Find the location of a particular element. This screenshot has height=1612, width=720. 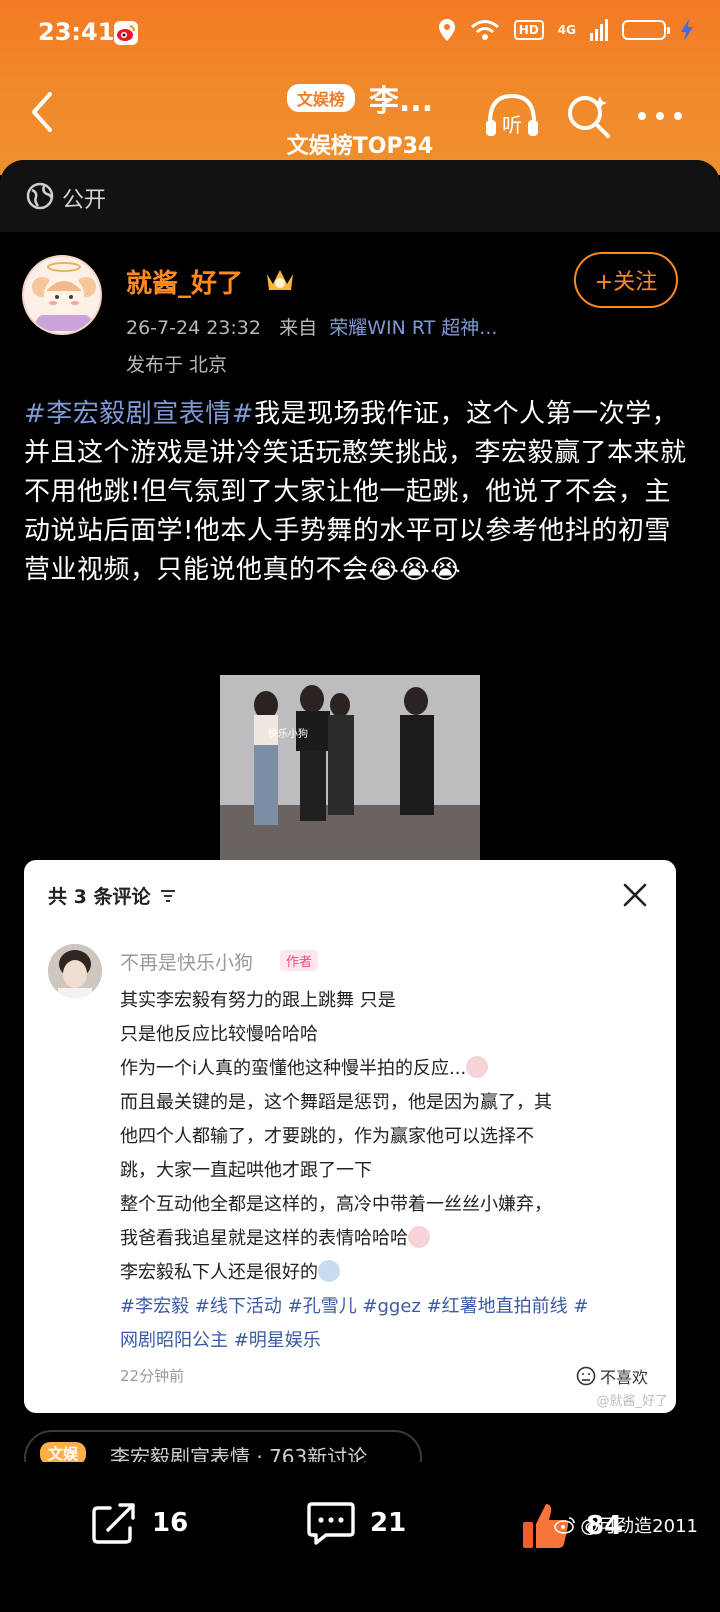

sort-icon is located at coordinates (168, 896).